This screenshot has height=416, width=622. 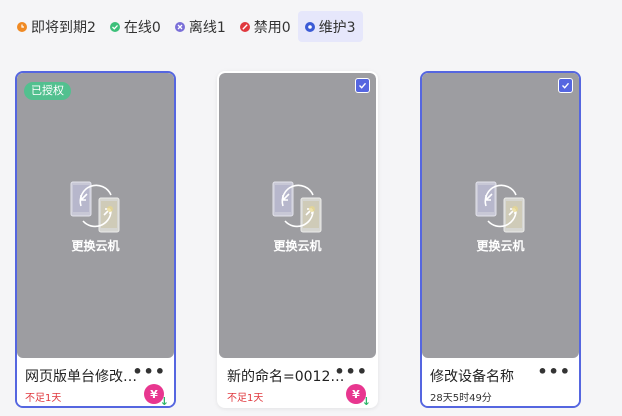 I want to click on expiry-text: 28天5时49分, so click(x=461, y=398).